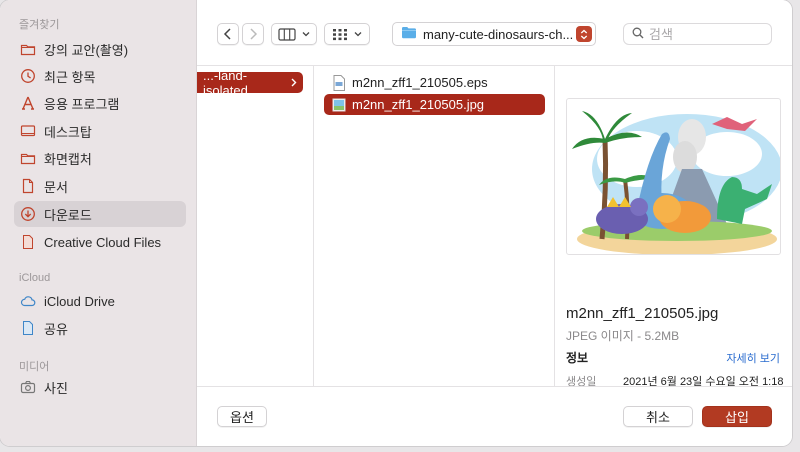 The width and height of the screenshot is (800, 452). I want to click on file-name: m2nn_zff1_210505.jpg, so click(418, 104).